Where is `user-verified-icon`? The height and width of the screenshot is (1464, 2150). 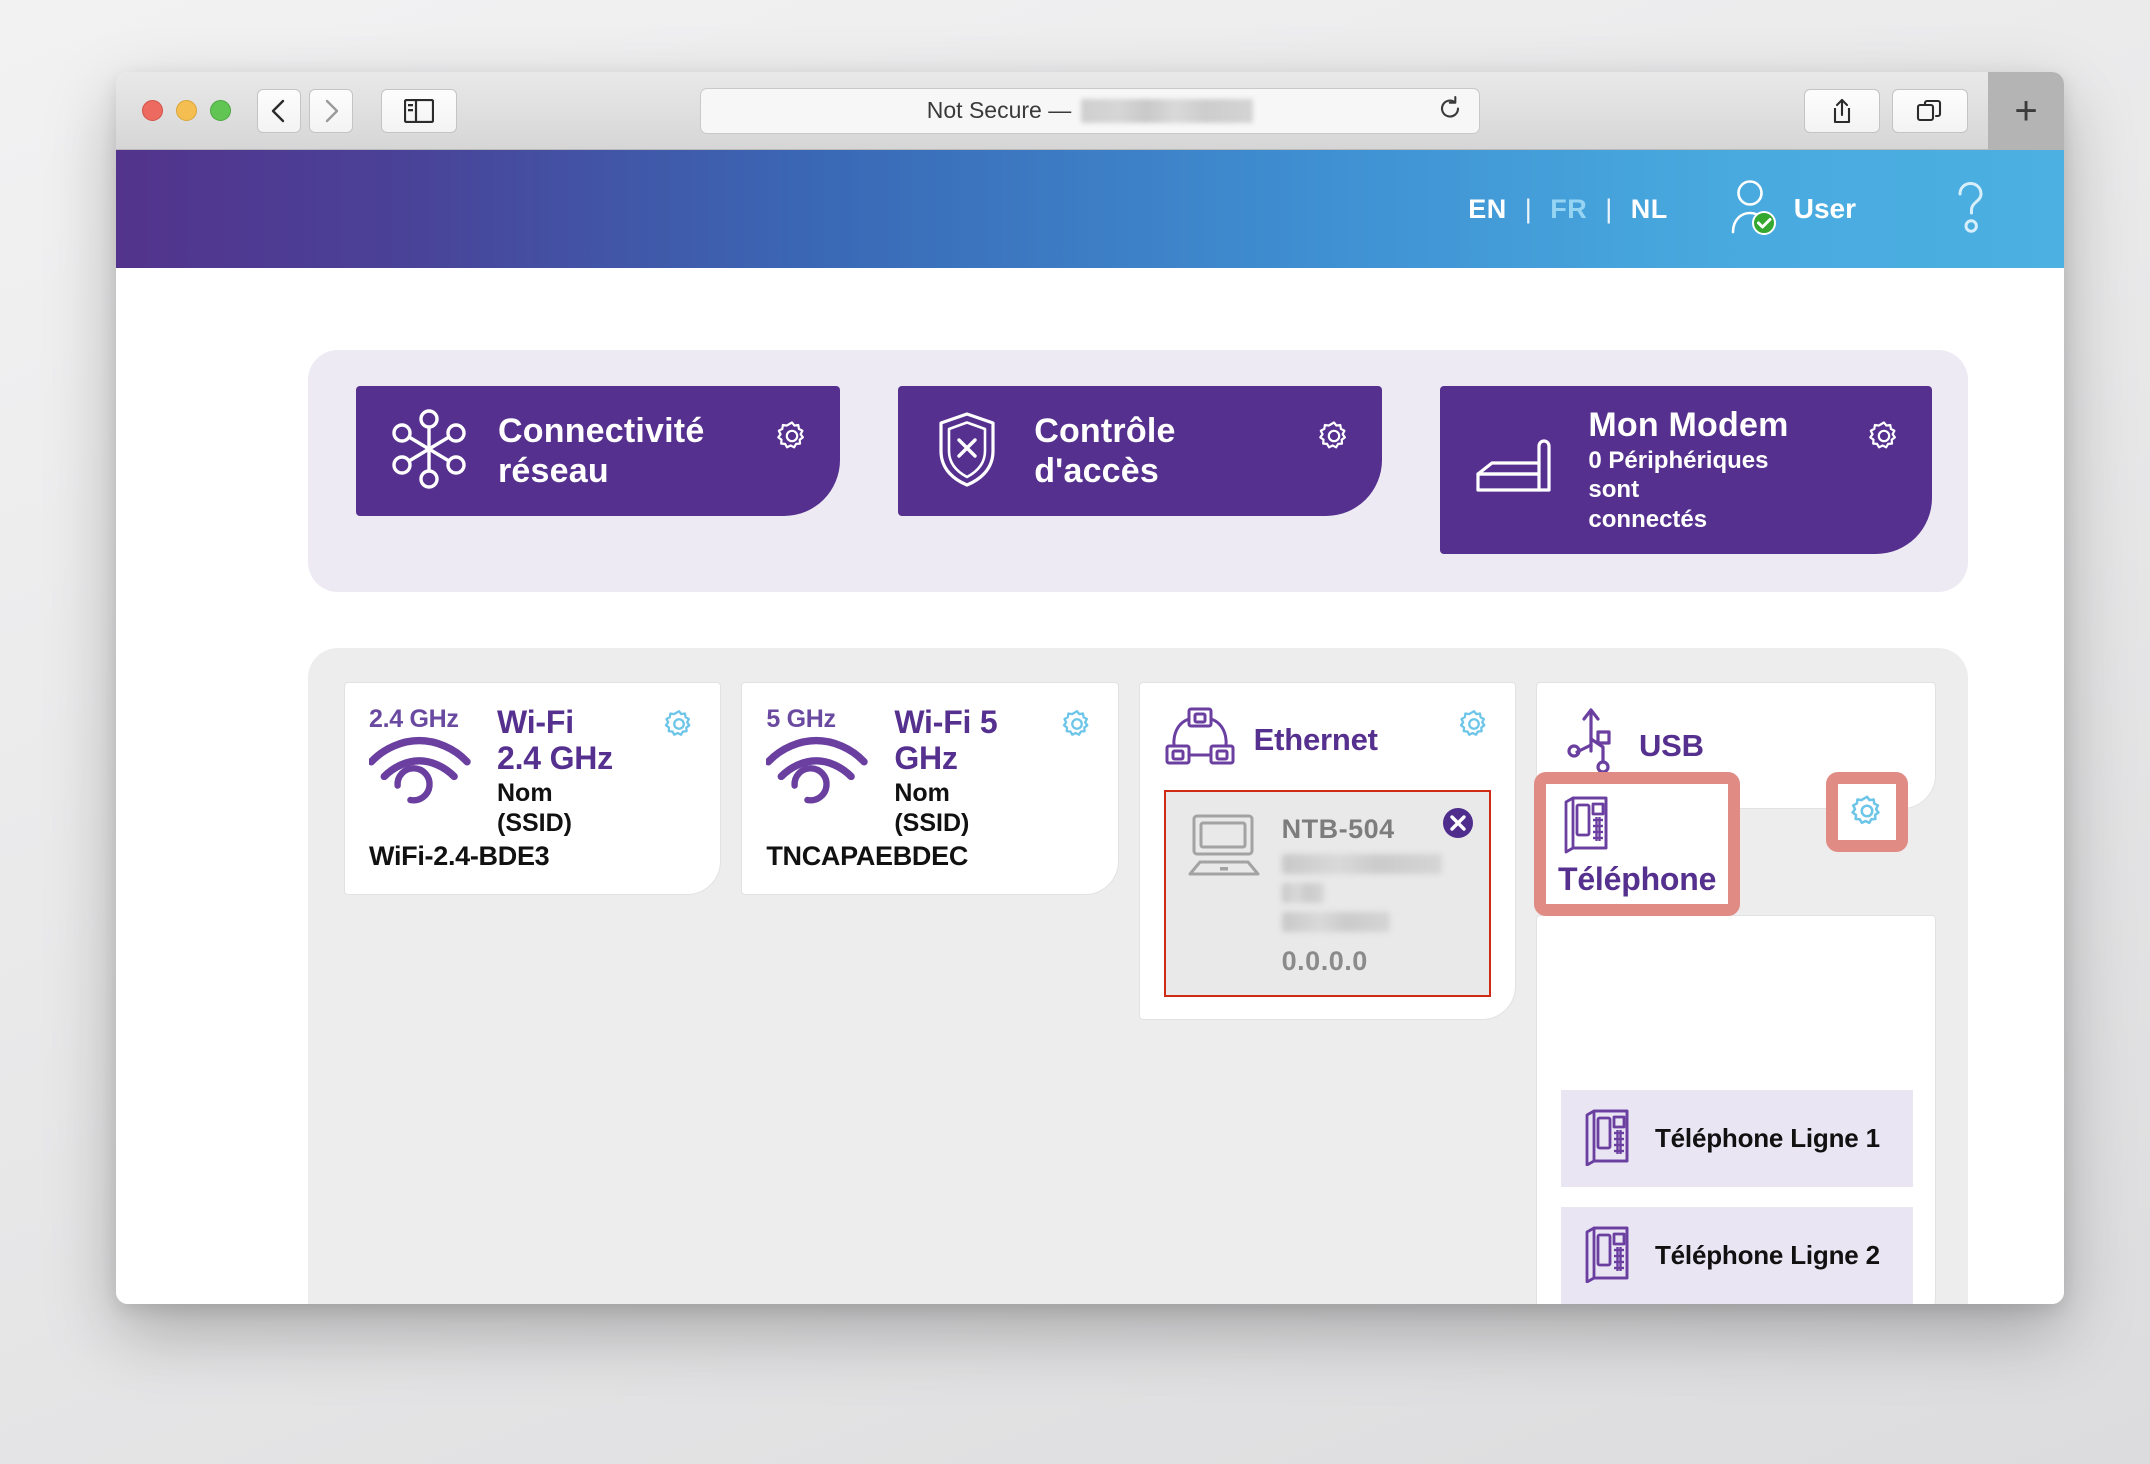 user-verified-icon is located at coordinates (1752, 209).